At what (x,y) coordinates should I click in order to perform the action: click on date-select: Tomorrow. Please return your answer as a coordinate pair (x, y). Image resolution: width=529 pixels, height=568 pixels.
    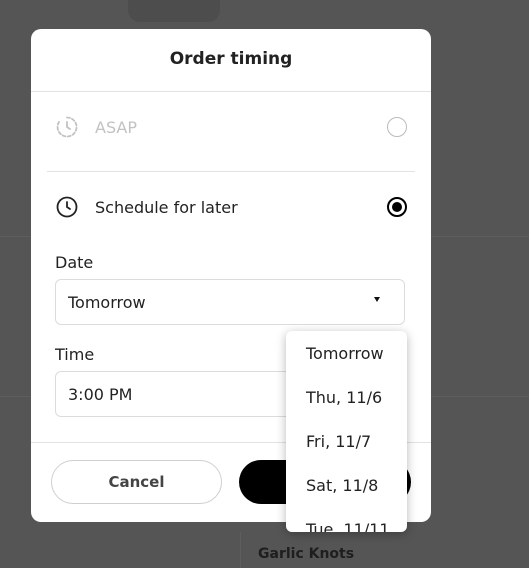
    Looking at the image, I should click on (230, 302).